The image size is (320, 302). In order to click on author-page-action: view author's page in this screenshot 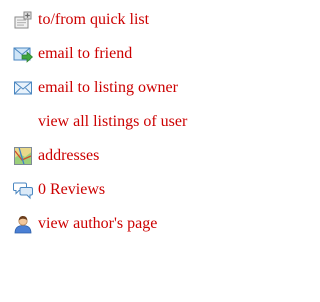, I will do `click(85, 224)`.